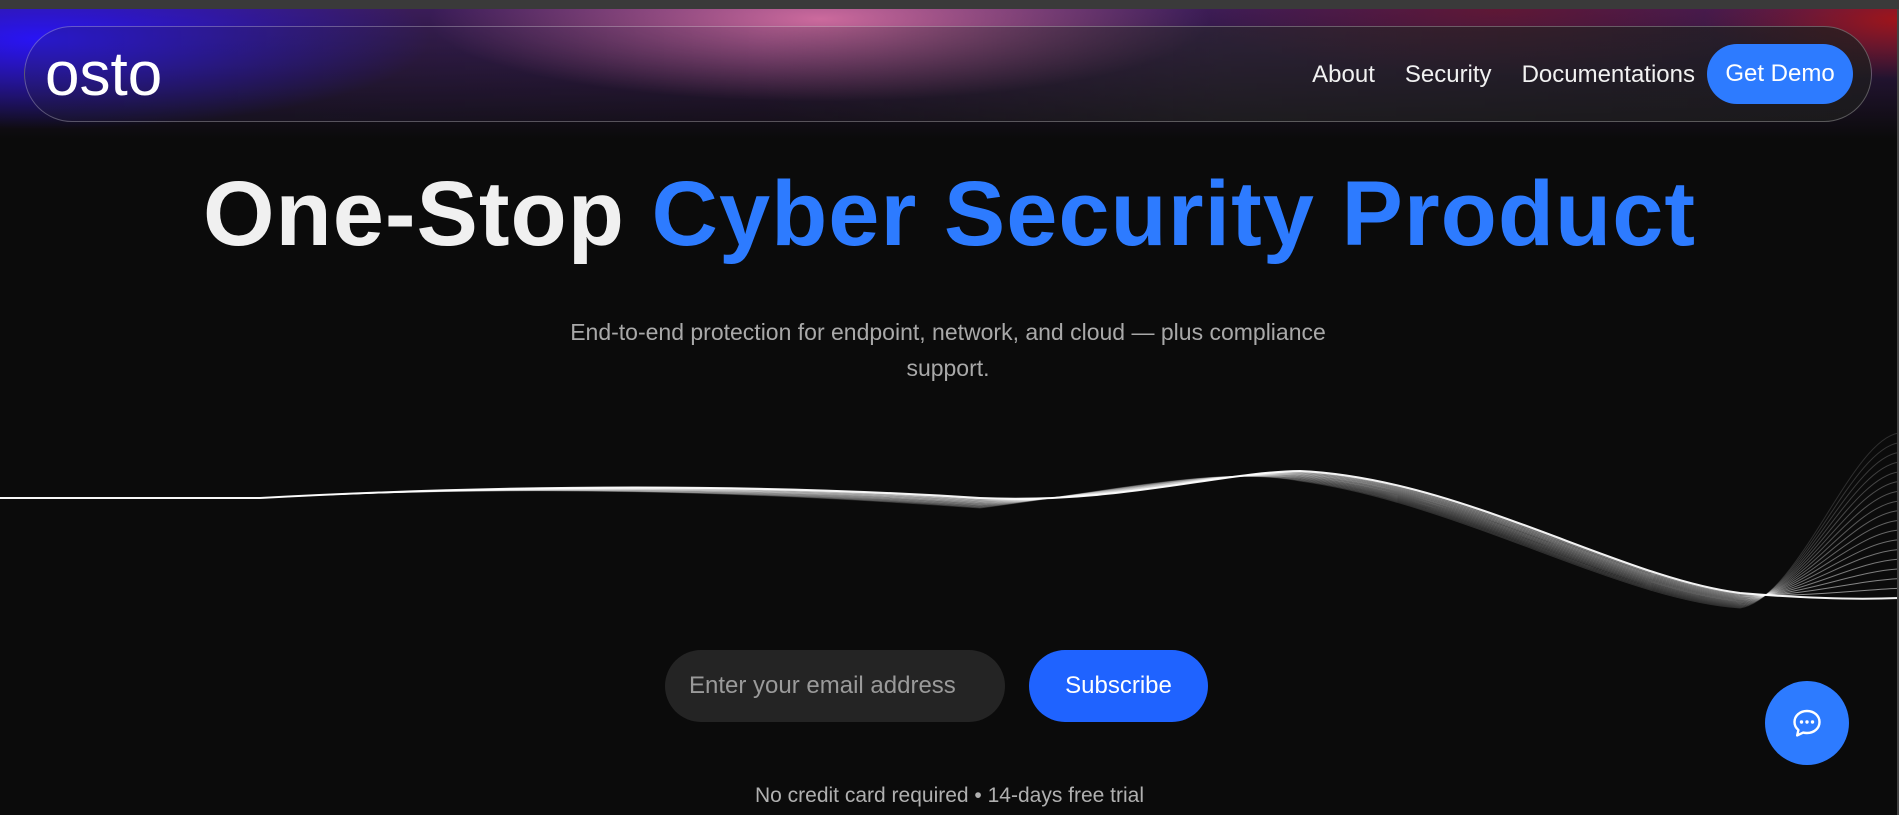 The height and width of the screenshot is (815, 1899). What do you see at coordinates (1503, 75) in the screenshot?
I see `nav-links: About Security Documentations` at bounding box center [1503, 75].